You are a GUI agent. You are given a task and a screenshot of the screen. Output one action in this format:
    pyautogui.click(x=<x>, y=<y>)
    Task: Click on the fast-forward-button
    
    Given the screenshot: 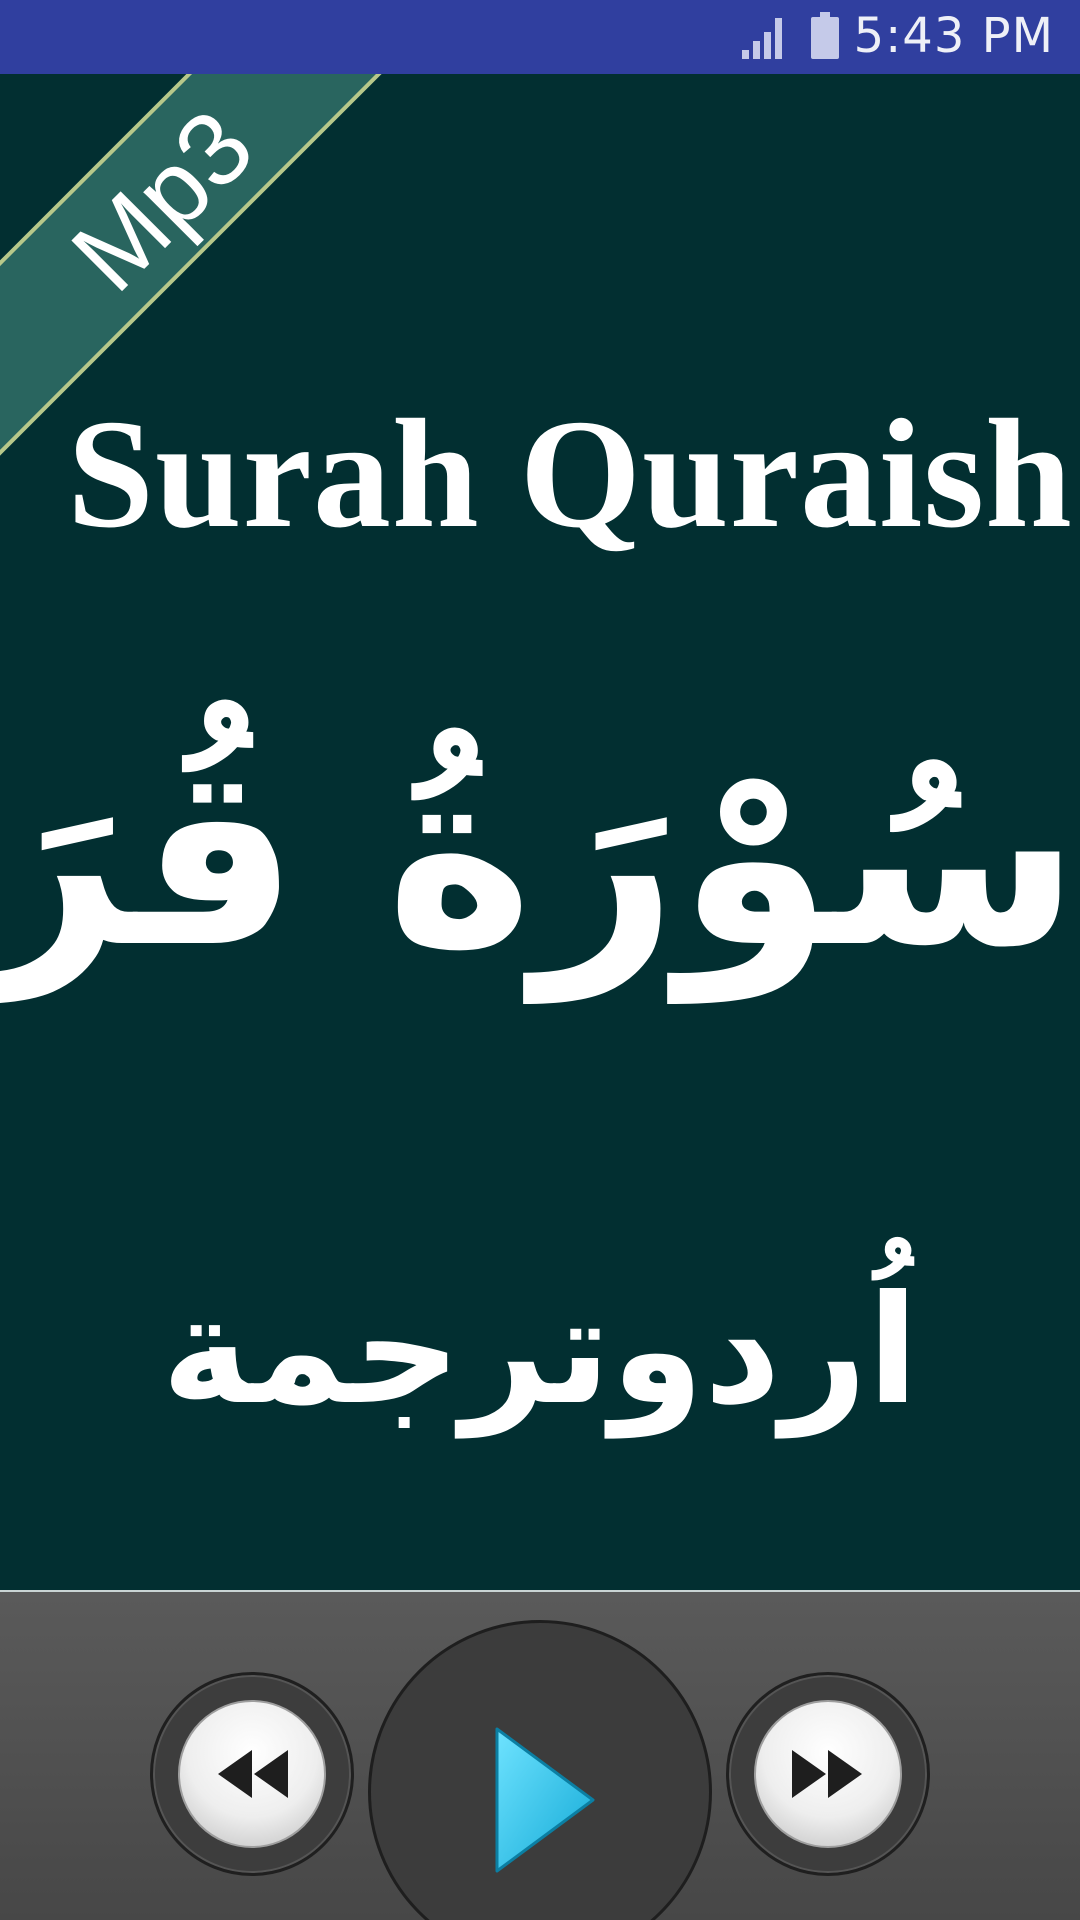 What is the action you would take?
    pyautogui.click(x=828, y=1774)
    